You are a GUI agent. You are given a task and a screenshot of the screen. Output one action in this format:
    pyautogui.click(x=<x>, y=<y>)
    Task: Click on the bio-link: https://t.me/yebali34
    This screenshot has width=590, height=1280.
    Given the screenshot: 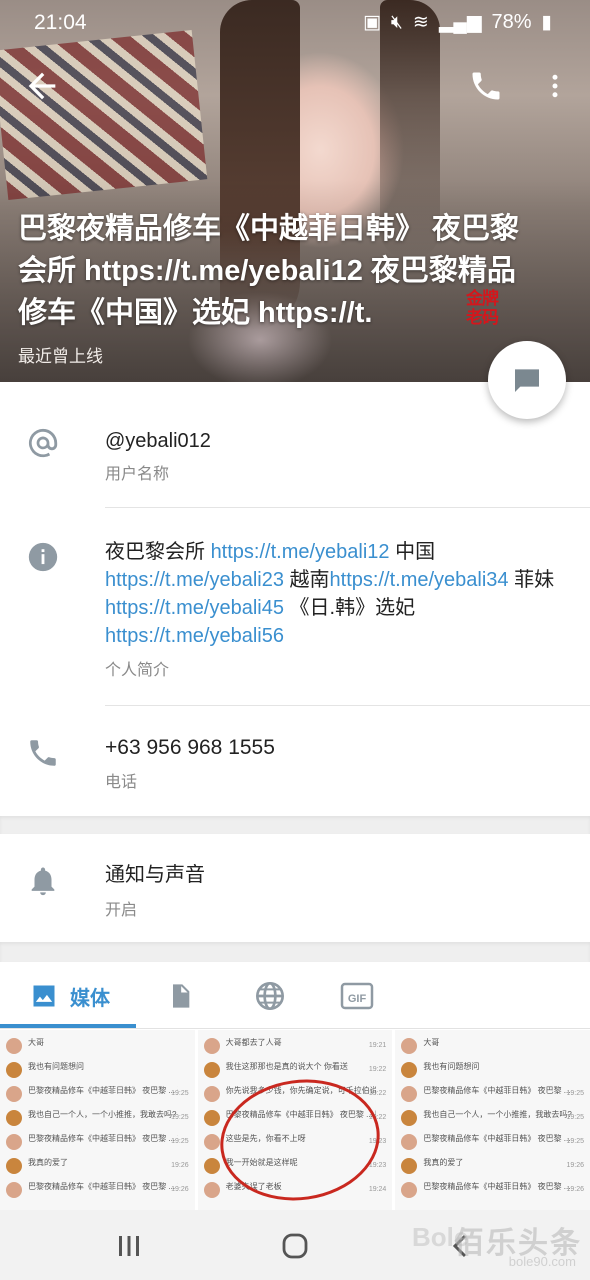 What is the action you would take?
    pyautogui.click(x=419, y=580)
    